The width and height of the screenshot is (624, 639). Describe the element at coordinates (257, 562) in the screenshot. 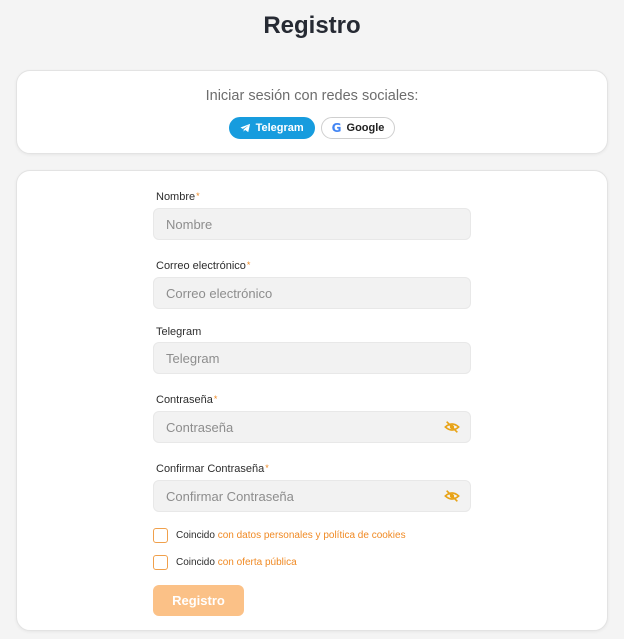

I see `public-offer-link: con oferta pública` at that location.